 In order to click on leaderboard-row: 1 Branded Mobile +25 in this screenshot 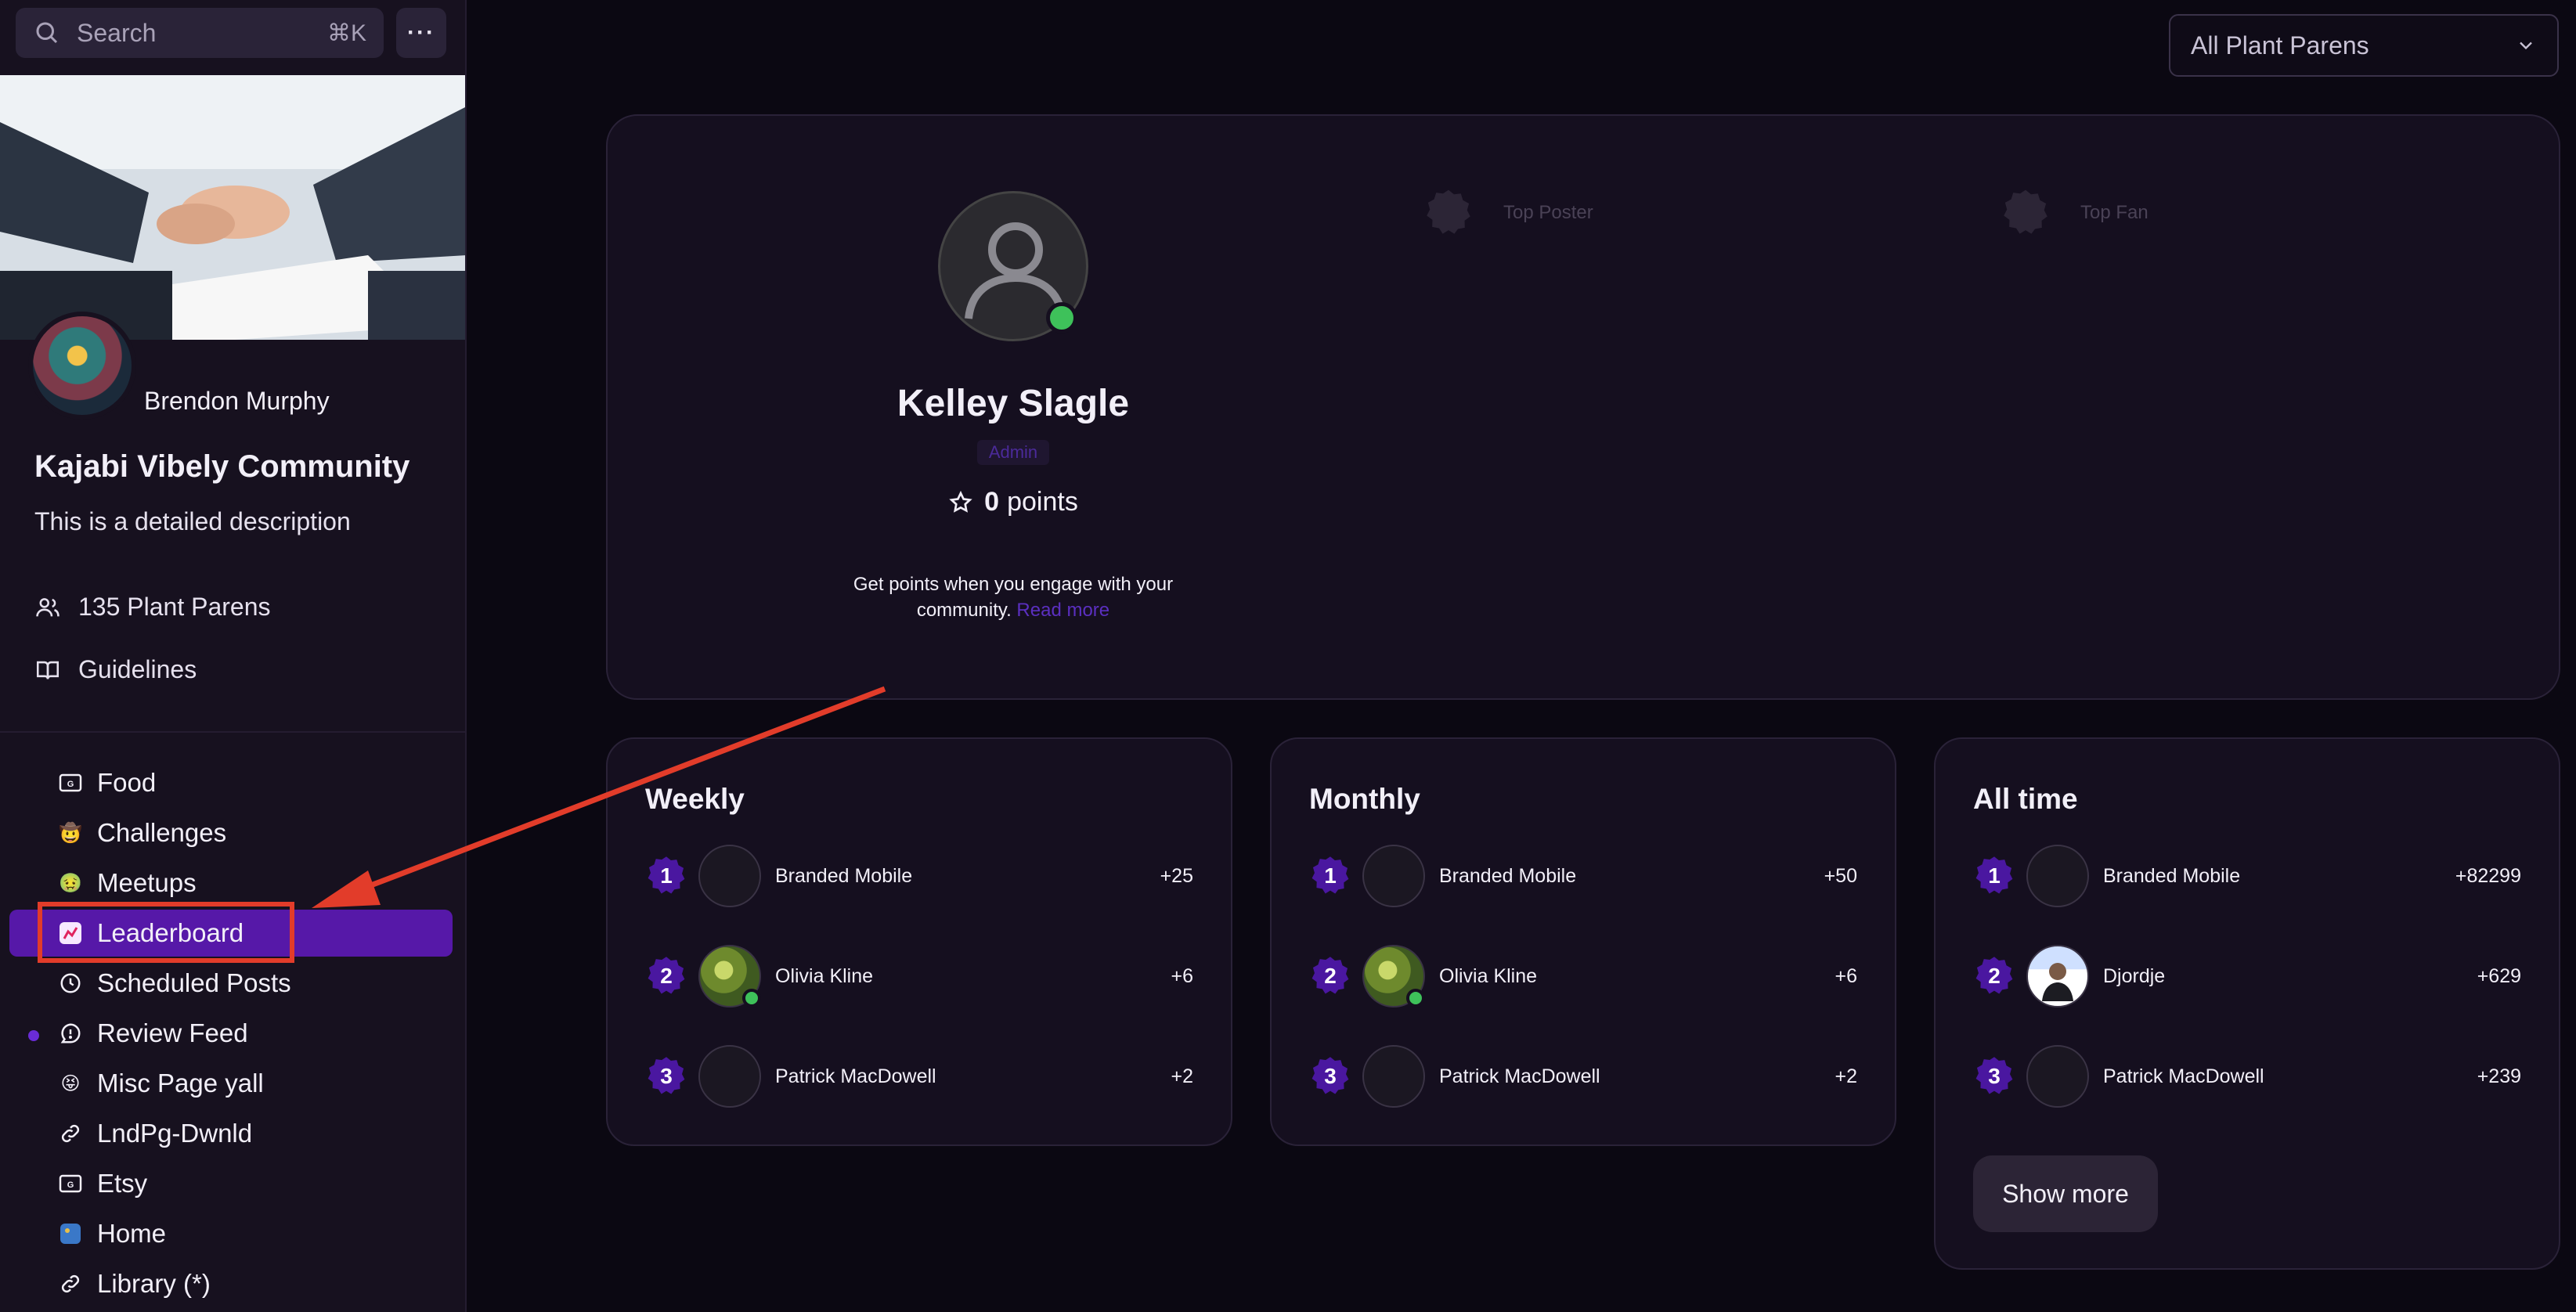, I will do `click(919, 876)`.